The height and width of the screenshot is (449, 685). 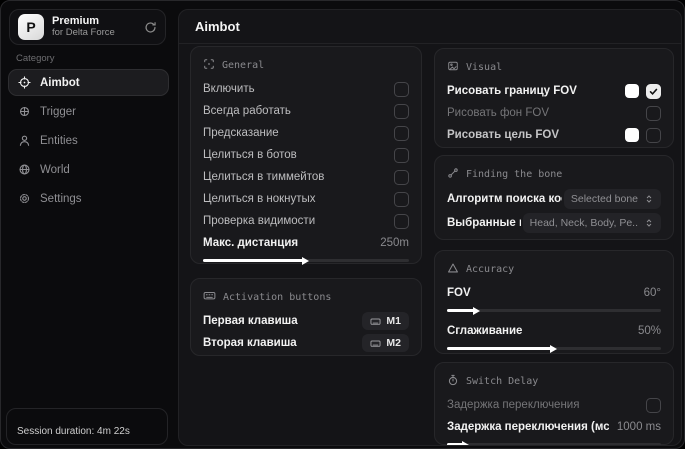 I want to click on fov-slider, so click(x=554, y=310).